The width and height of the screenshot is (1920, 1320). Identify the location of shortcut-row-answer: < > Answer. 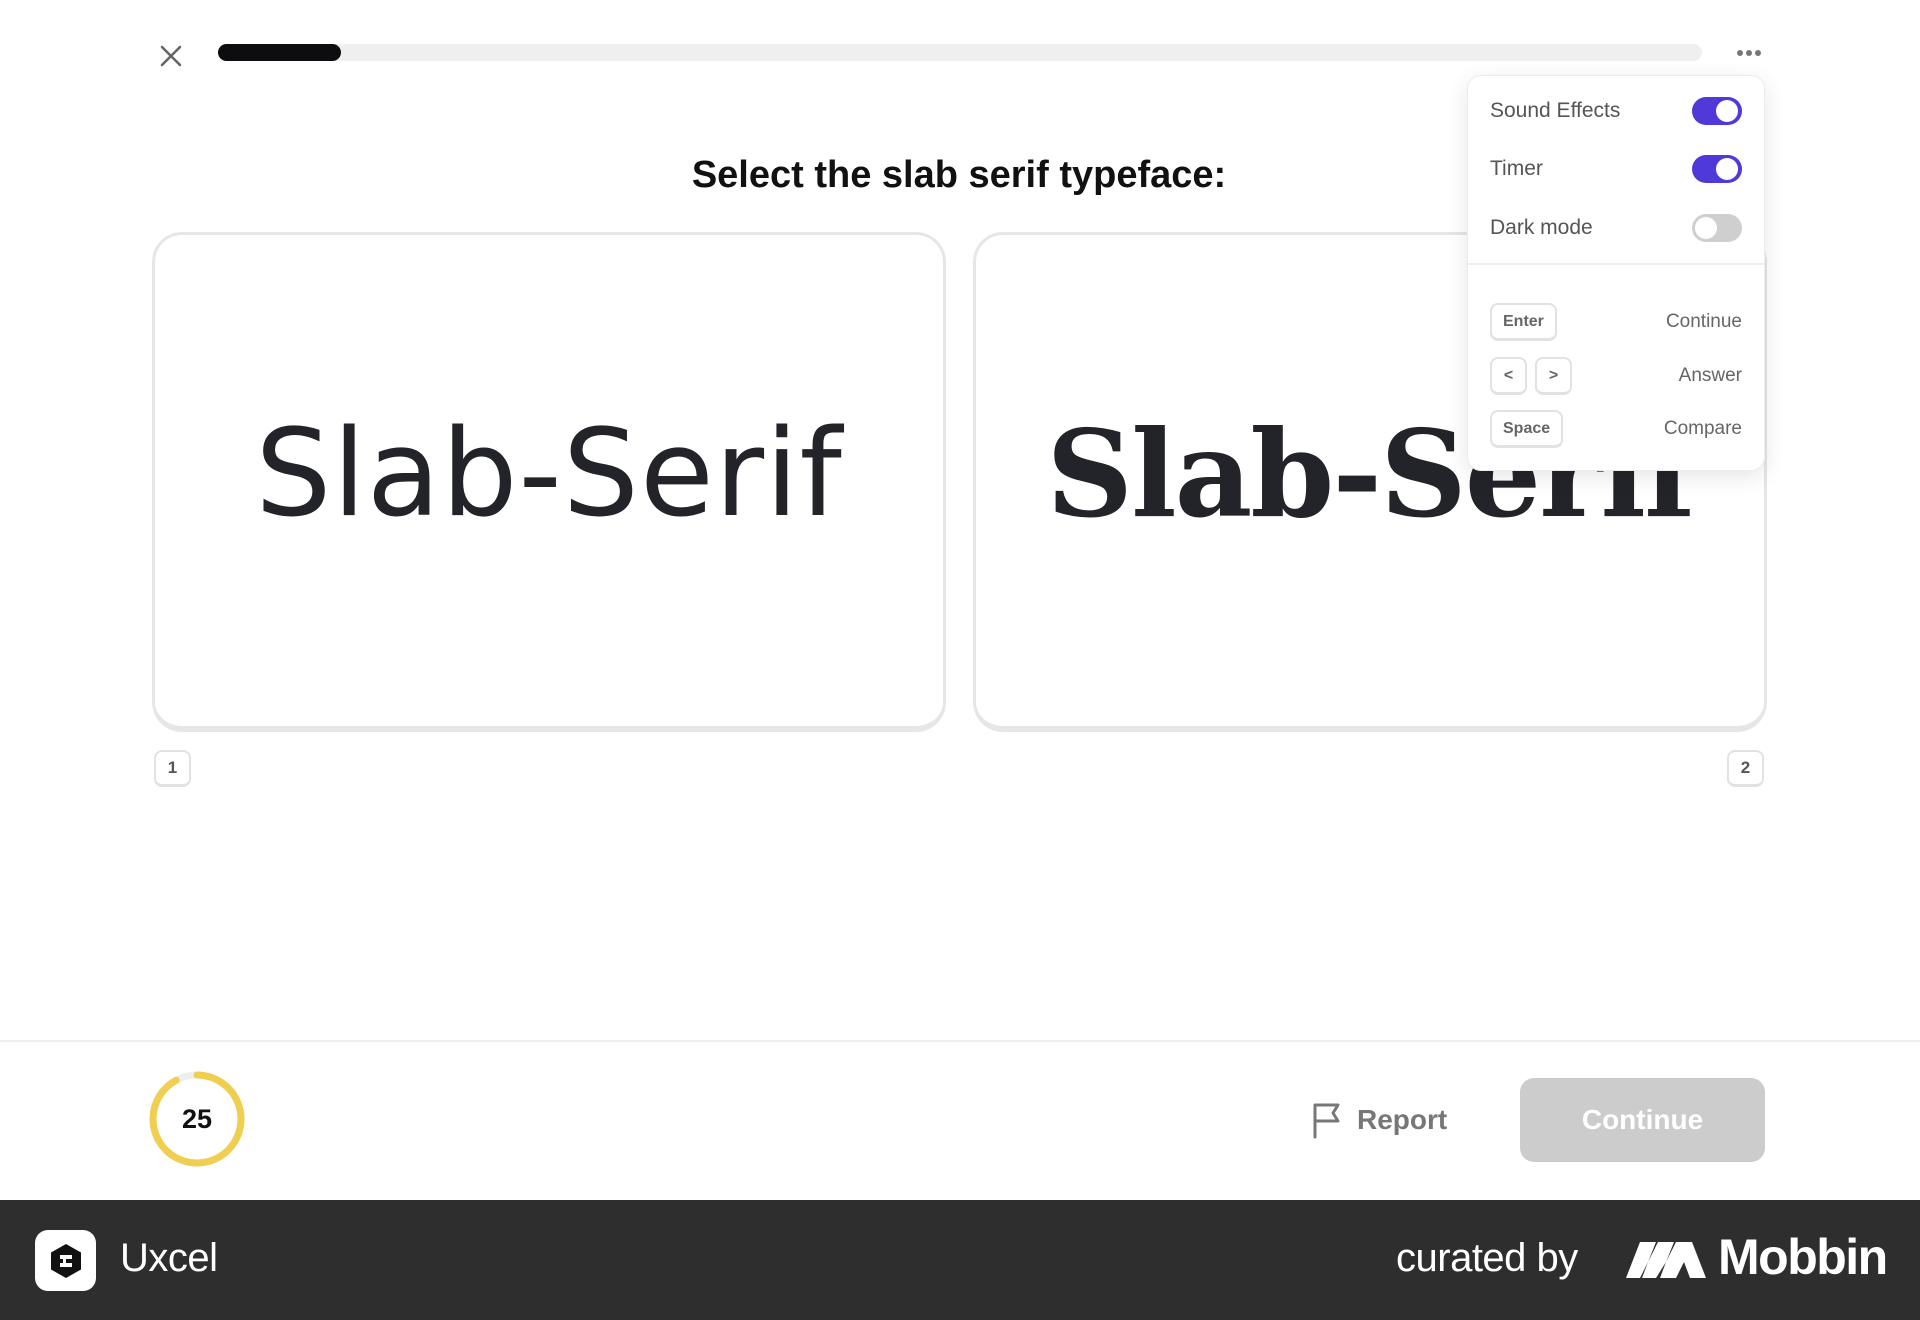
(1616, 376).